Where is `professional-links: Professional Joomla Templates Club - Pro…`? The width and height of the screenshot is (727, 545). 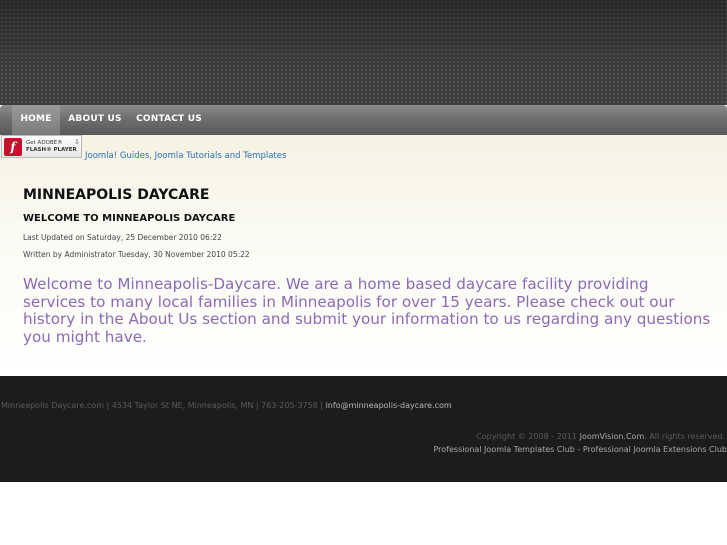
professional-links: Professional Joomla Templates Club - Pro… is located at coordinates (580, 449).